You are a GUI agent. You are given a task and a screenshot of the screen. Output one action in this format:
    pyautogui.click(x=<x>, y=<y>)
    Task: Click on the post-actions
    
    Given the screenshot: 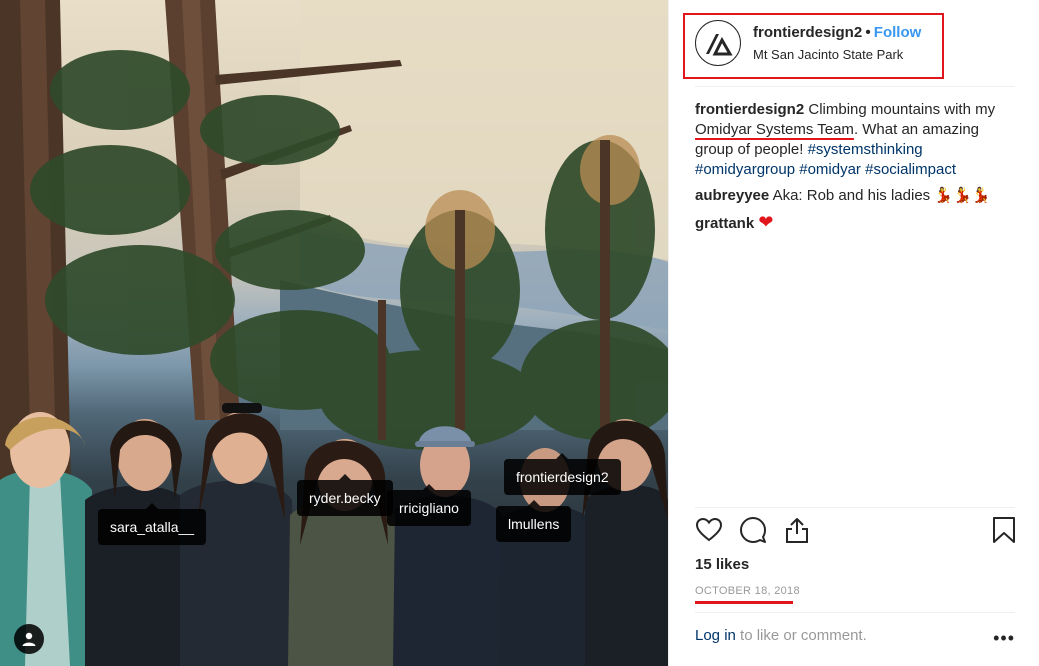 What is the action you would take?
    pyautogui.click(x=856, y=533)
    